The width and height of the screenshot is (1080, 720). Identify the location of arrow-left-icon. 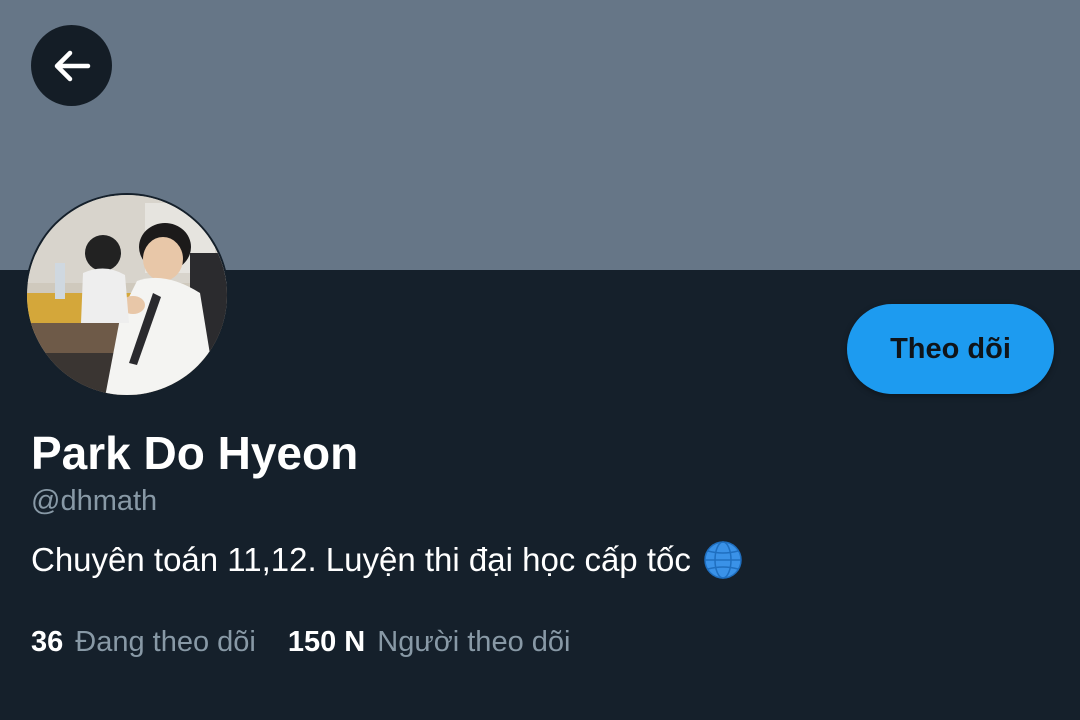
(72, 66).